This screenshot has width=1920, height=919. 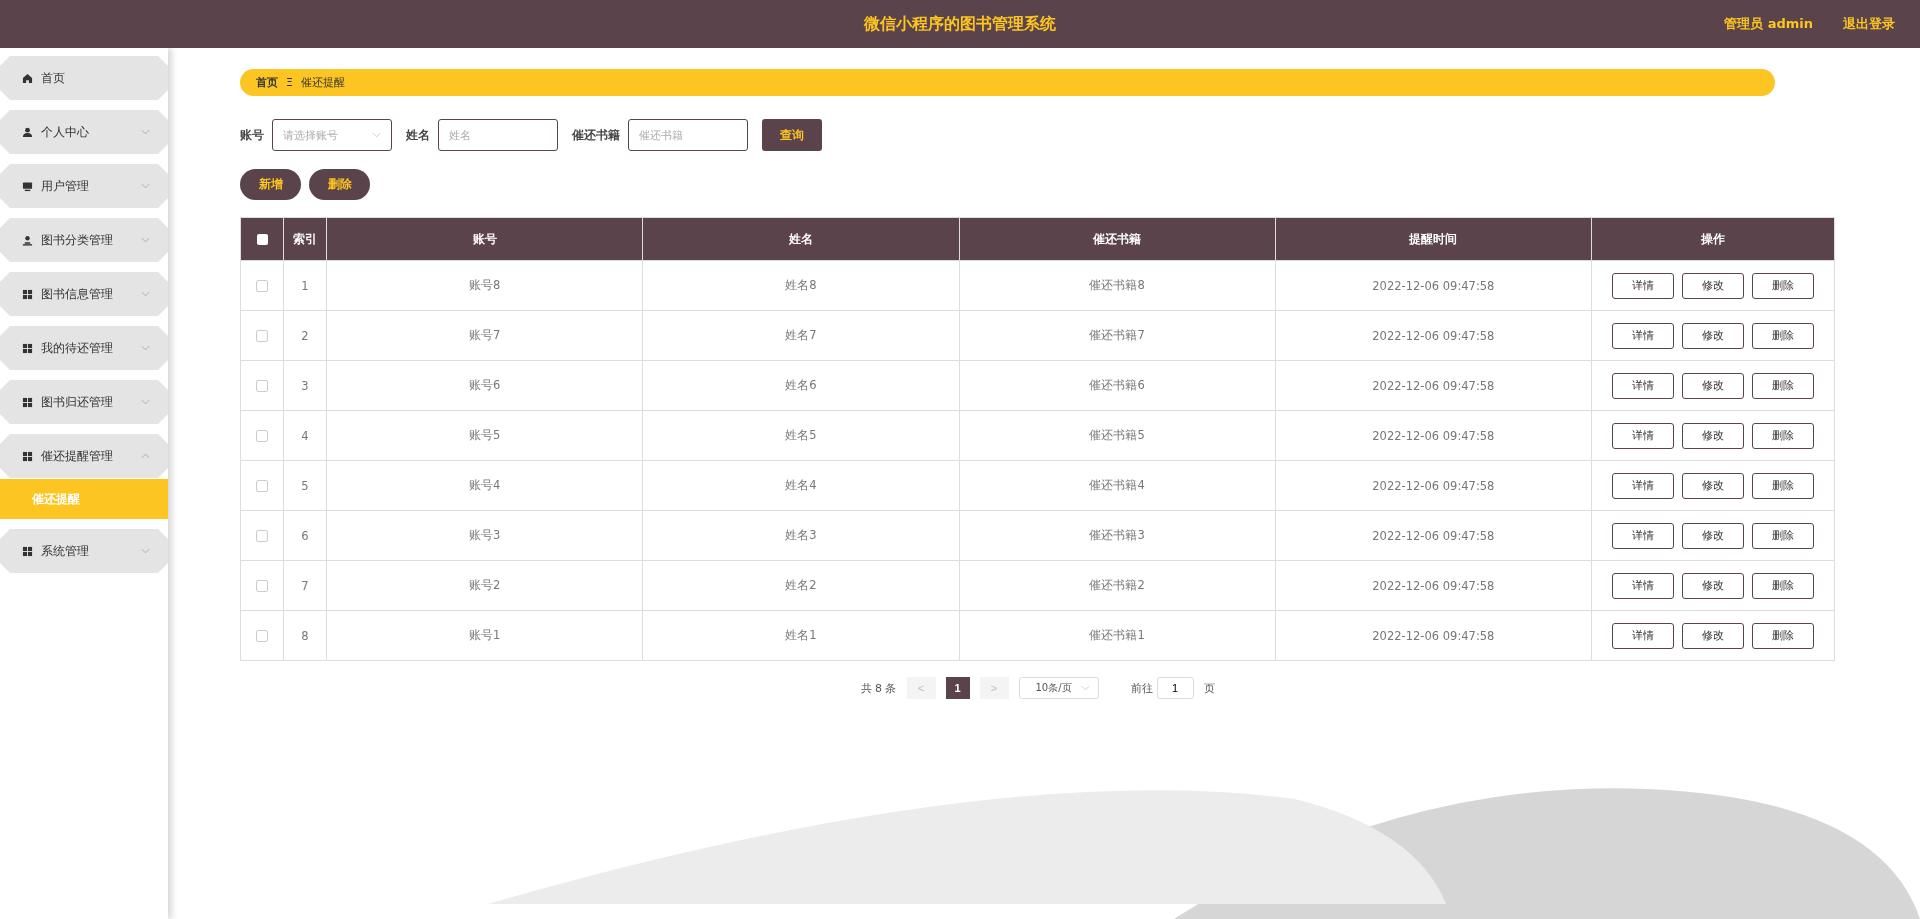 I want to click on user-icon, so click(x=27, y=132).